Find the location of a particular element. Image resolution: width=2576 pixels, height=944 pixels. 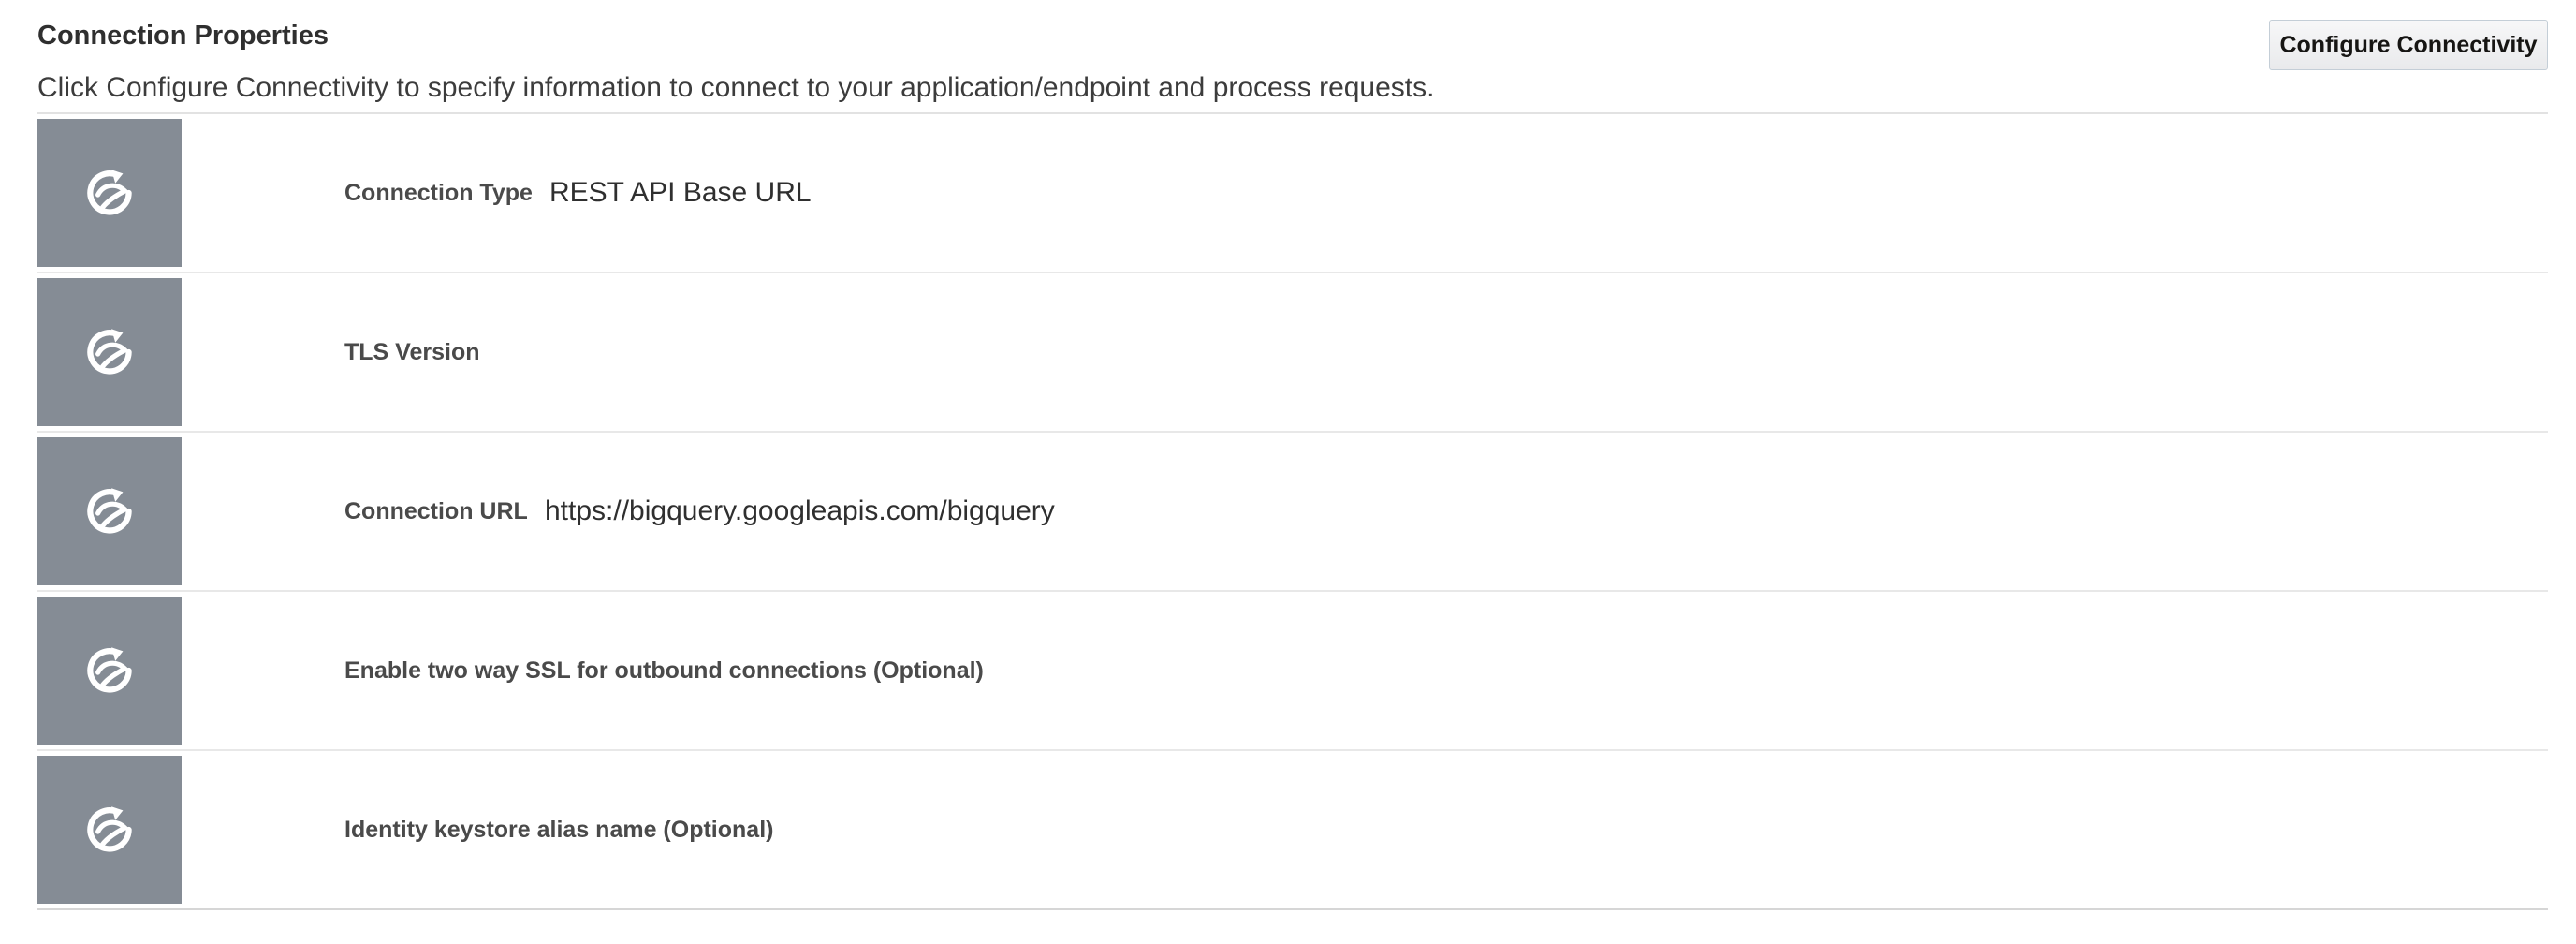

property-label: Identity keystore alias name (Optional) is located at coordinates (559, 830).